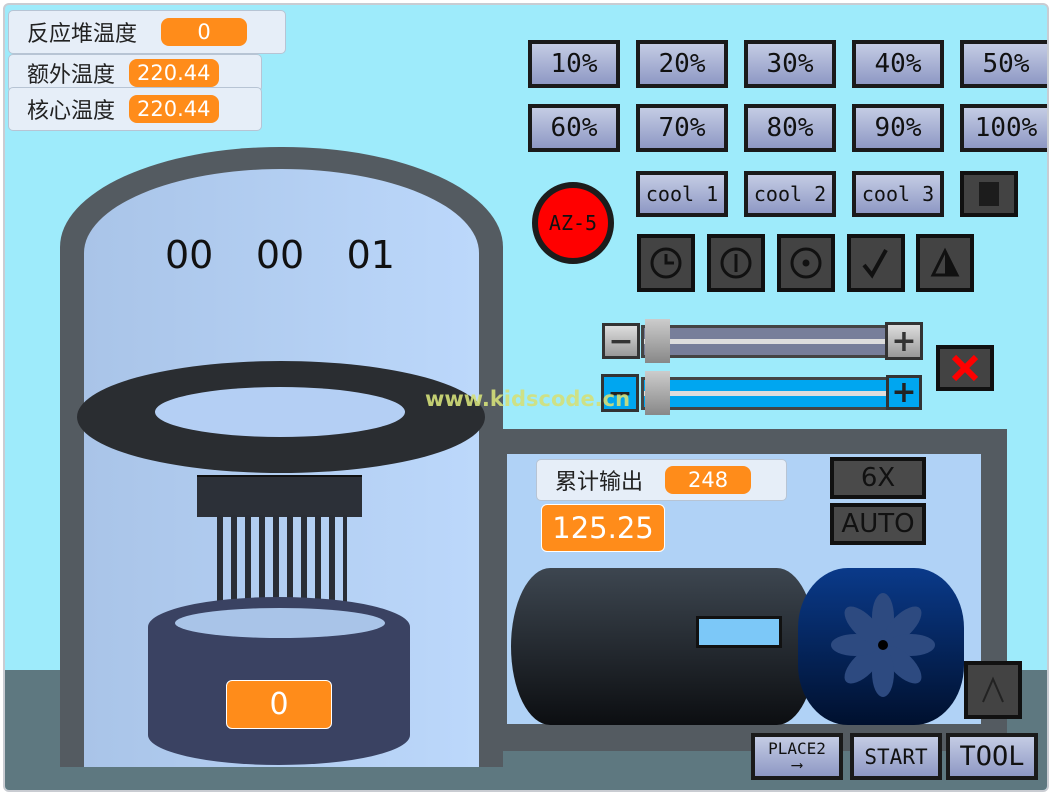  I want to click on monitor-value: 0, so click(204, 32).